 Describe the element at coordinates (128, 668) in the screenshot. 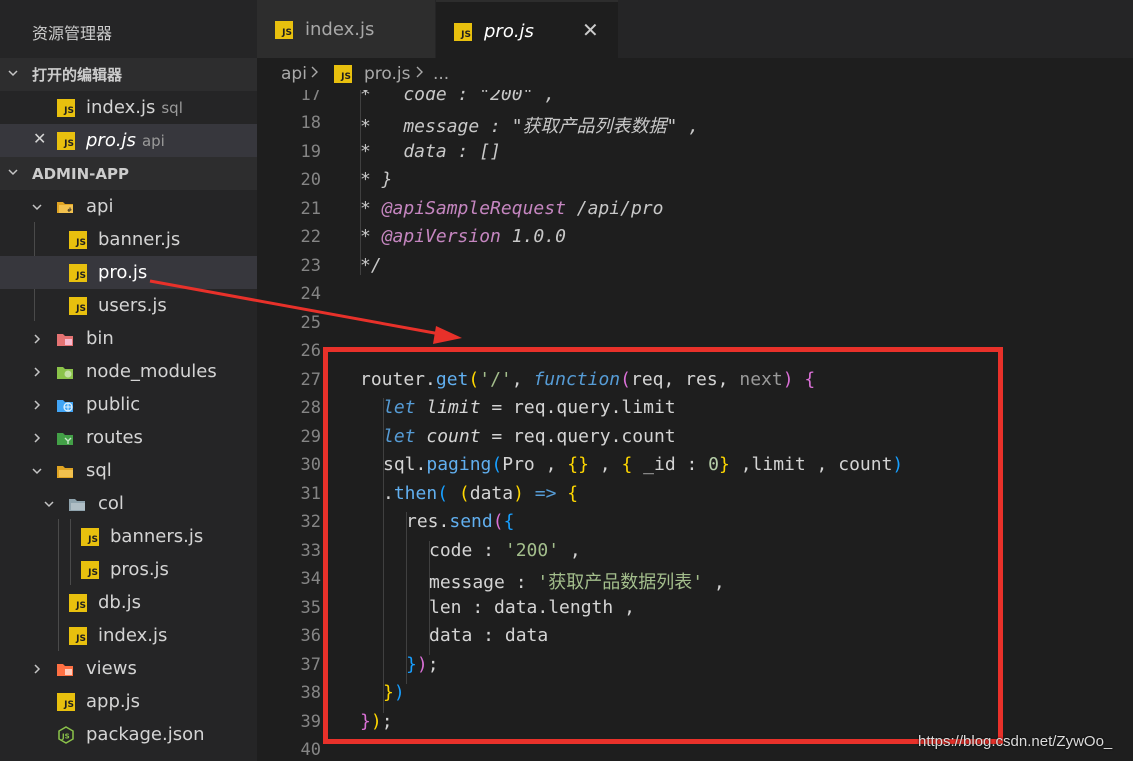

I see `tree-folder-views: views` at that location.